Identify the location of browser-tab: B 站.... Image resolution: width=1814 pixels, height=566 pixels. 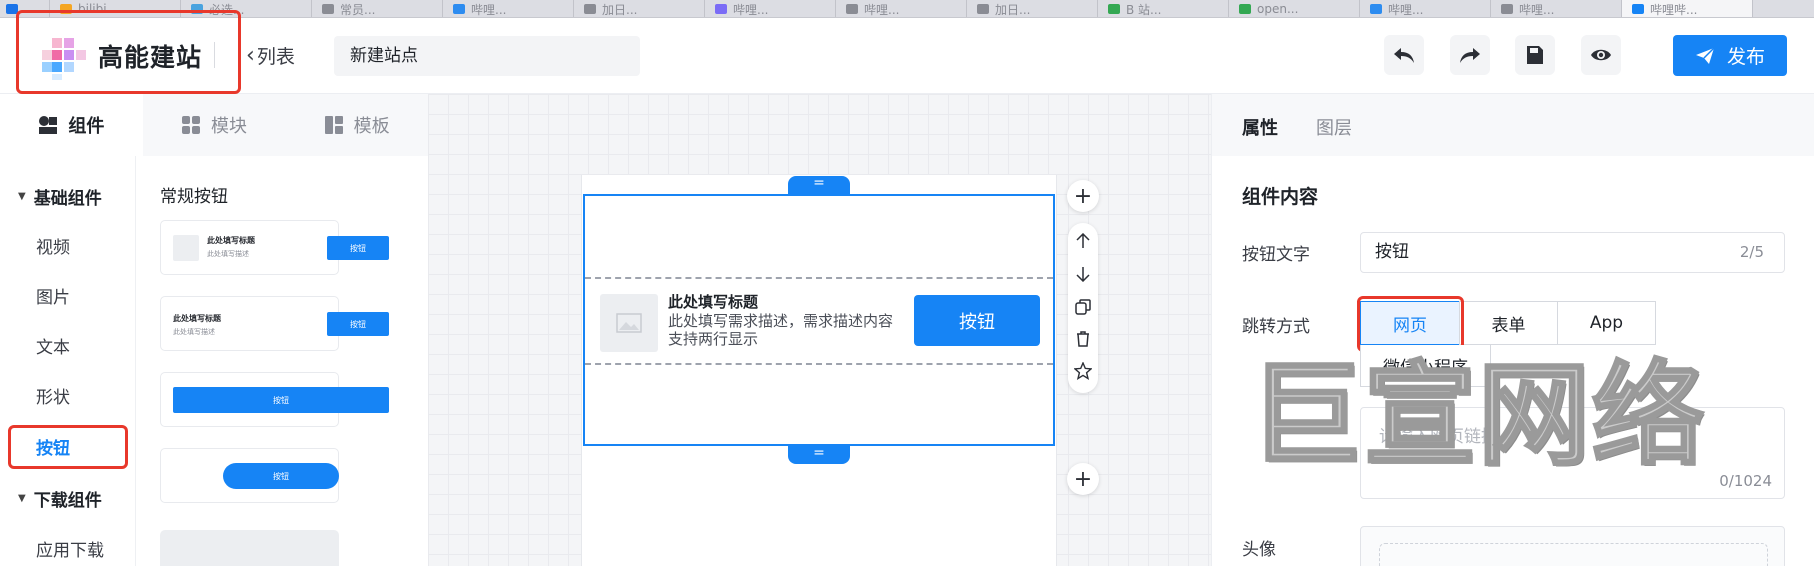
(1163, 8).